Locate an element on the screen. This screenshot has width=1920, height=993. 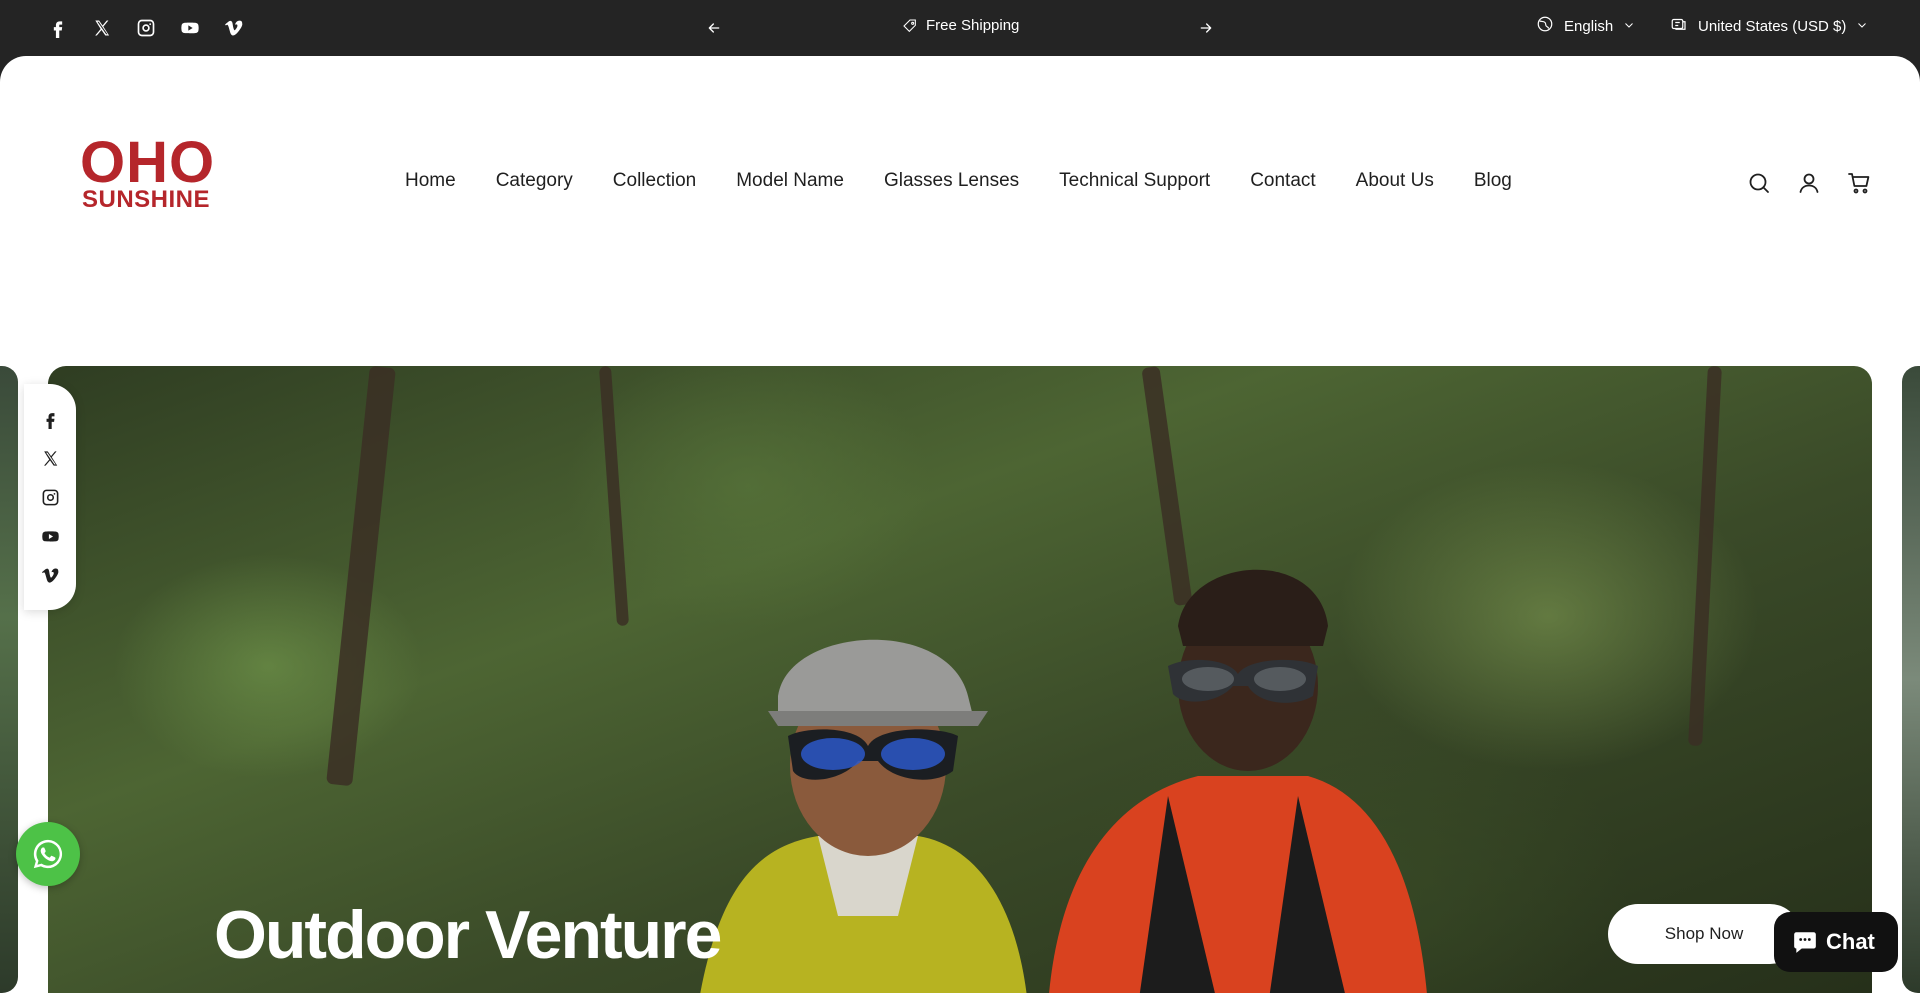
tag-icon is located at coordinates (909, 25).